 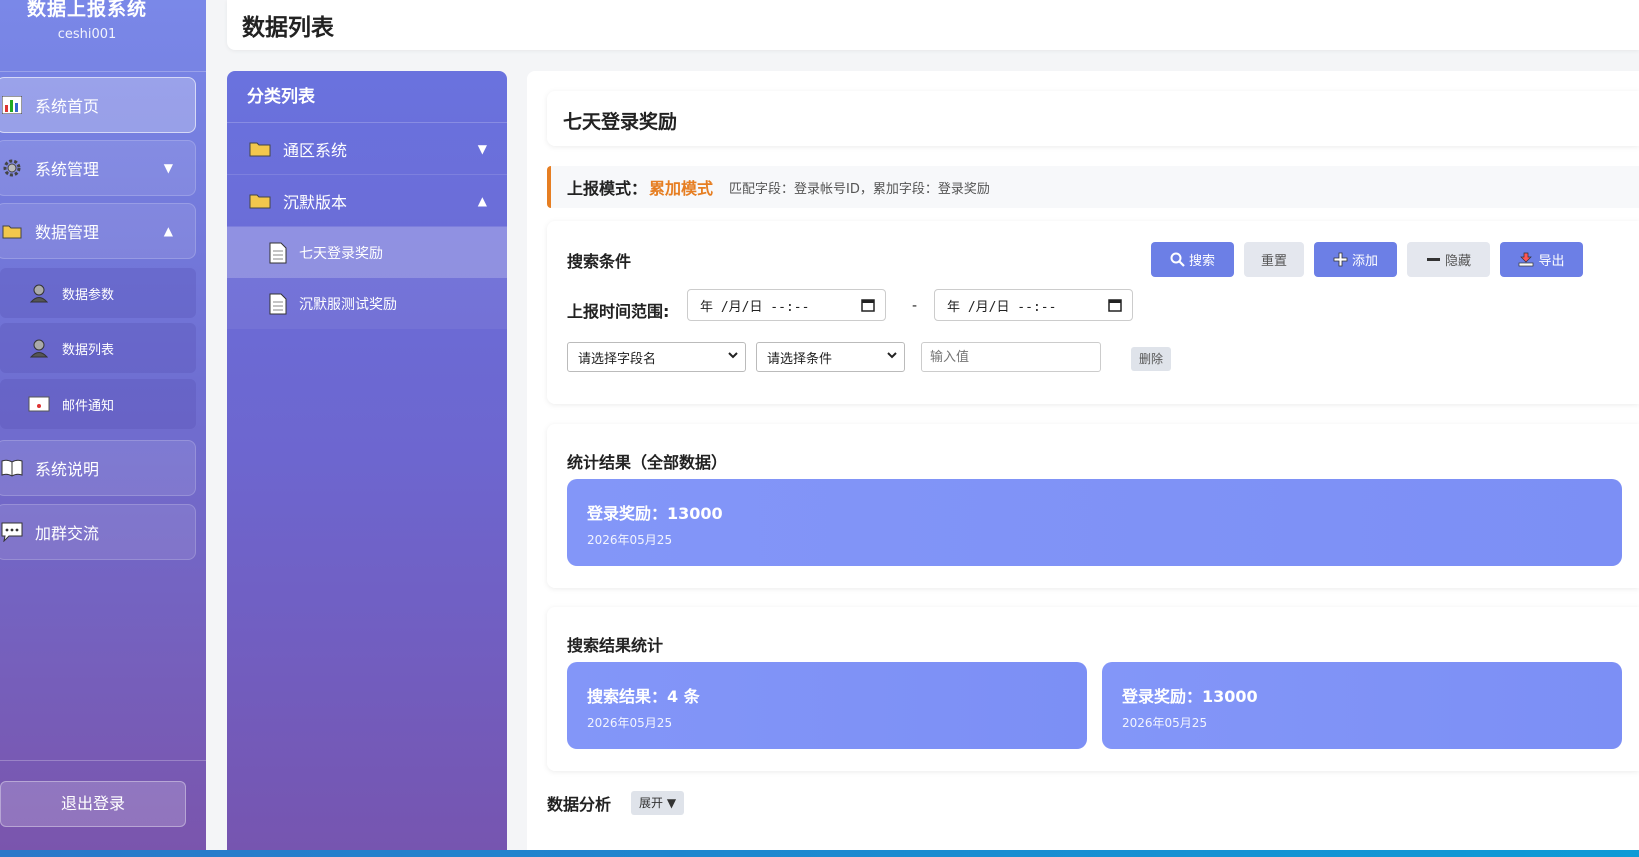 What do you see at coordinates (827, 705) in the screenshot?
I see `stat-box: 搜索结果：4 条 2026年05月25` at bounding box center [827, 705].